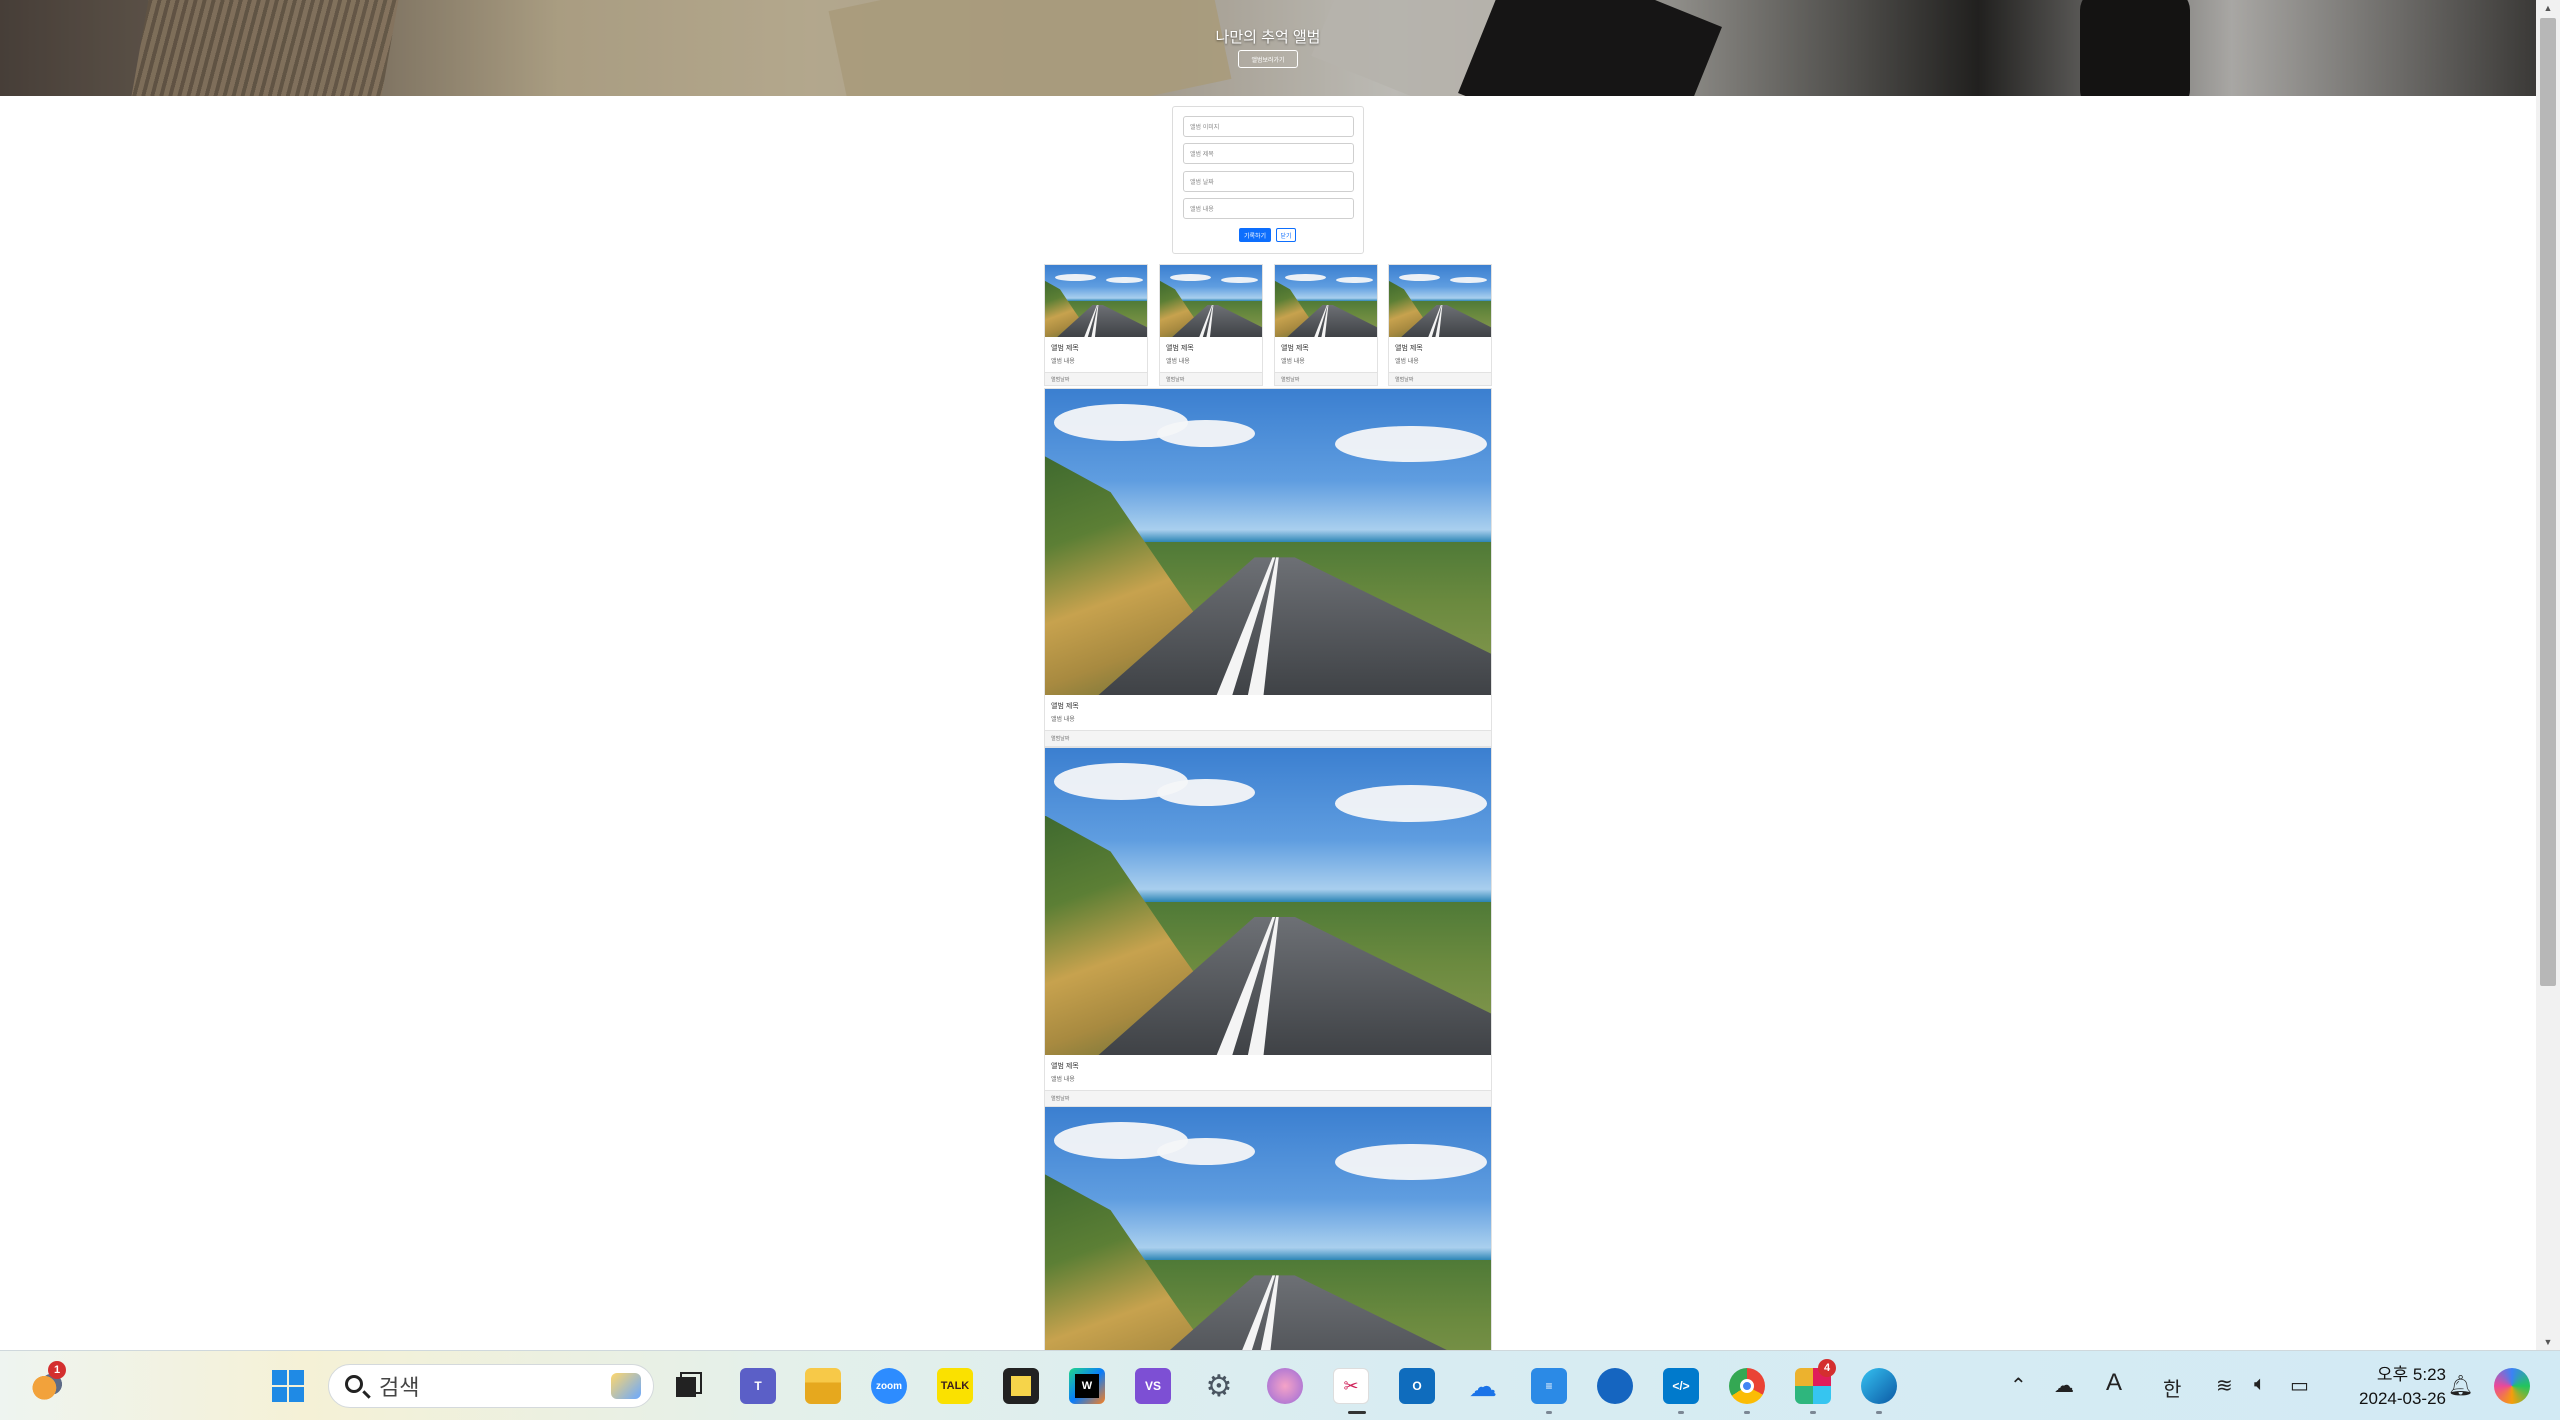  I want to click on album-date-input: 앨범 날짜, so click(1268, 181).